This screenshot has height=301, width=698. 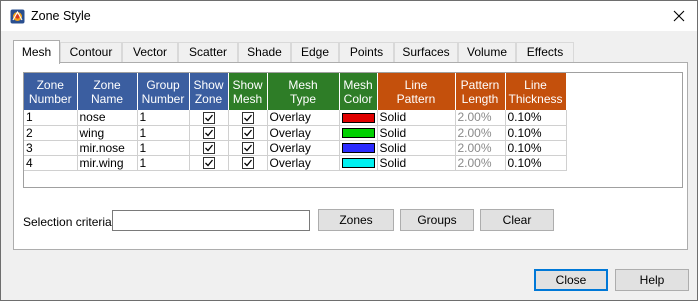 I want to click on zones-button: Zones, so click(x=356, y=220).